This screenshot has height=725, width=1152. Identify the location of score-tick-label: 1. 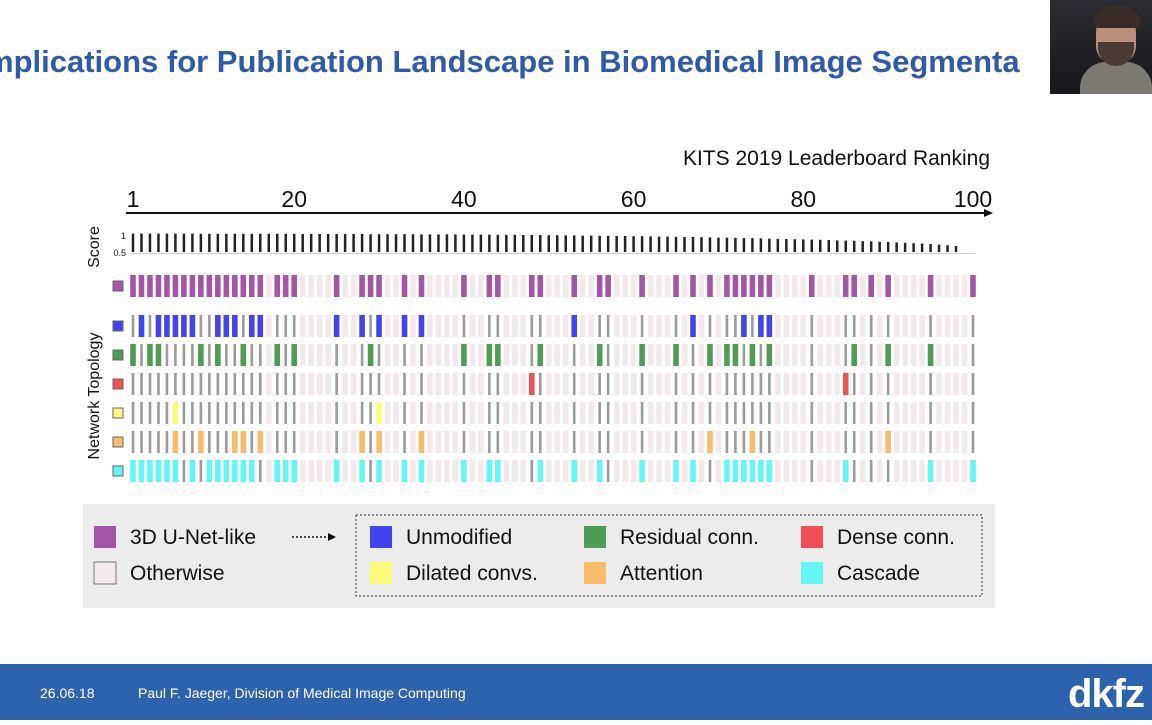
(123, 236).